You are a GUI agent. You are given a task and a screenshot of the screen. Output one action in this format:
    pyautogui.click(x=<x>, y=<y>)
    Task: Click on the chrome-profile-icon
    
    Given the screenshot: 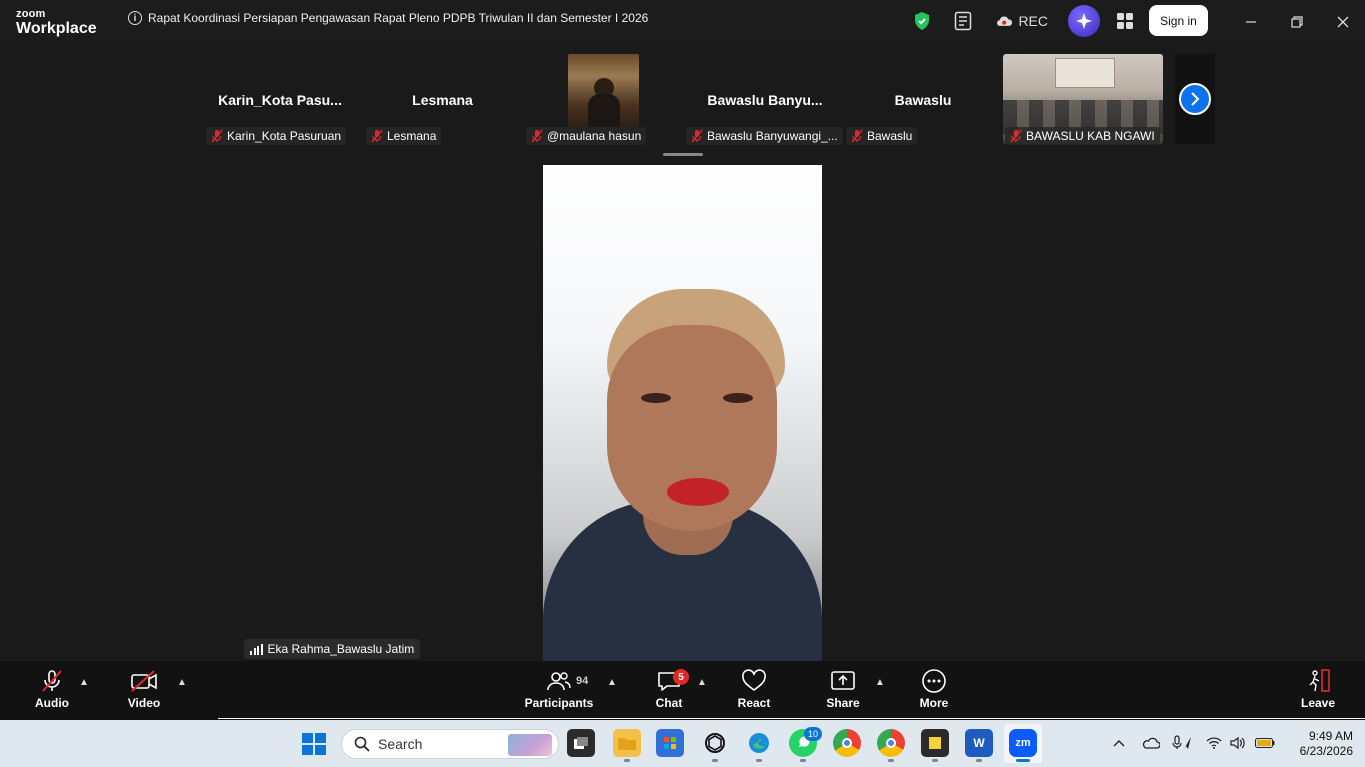 What is the action you would take?
    pyautogui.click(x=891, y=743)
    